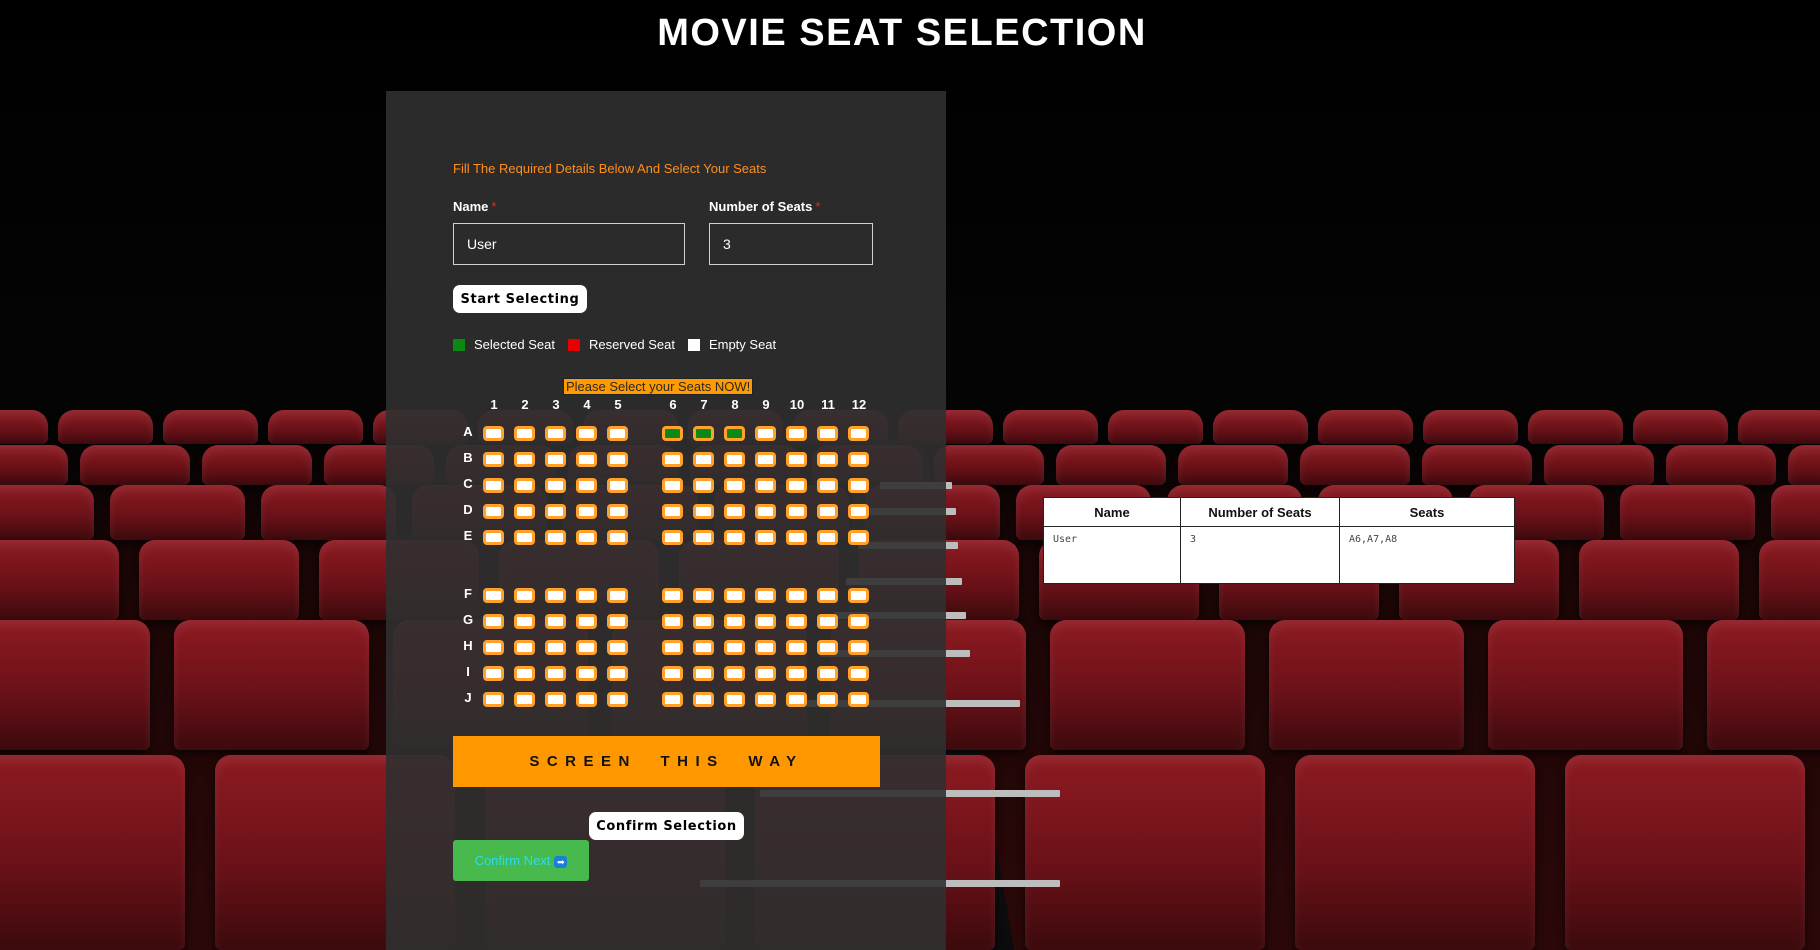 This screenshot has height=950, width=1820. I want to click on seat-F11, so click(827, 595).